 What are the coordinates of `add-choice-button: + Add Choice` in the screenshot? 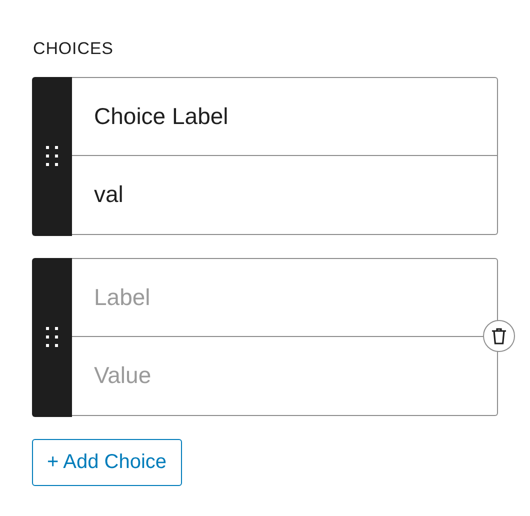 It's located at (107, 462).